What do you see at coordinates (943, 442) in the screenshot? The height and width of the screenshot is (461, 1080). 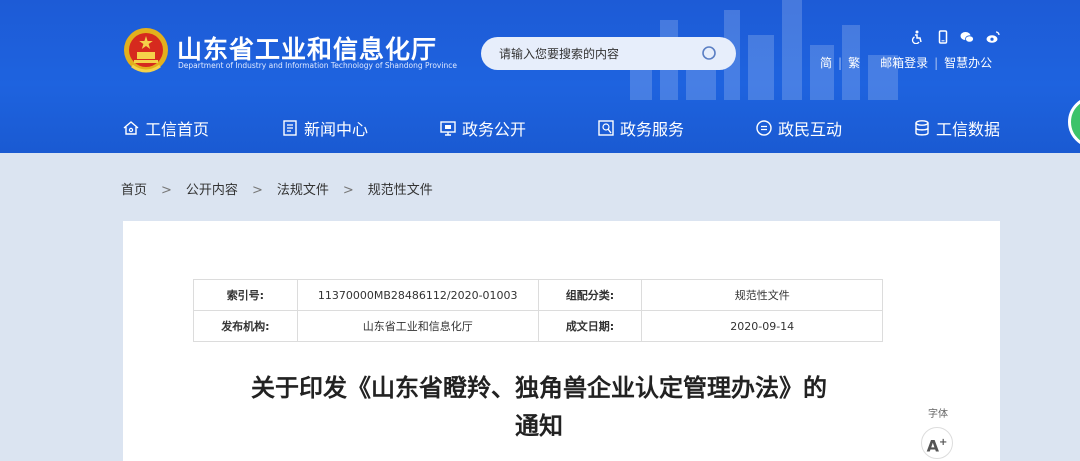 I see `font-increase-plus: +` at bounding box center [943, 442].